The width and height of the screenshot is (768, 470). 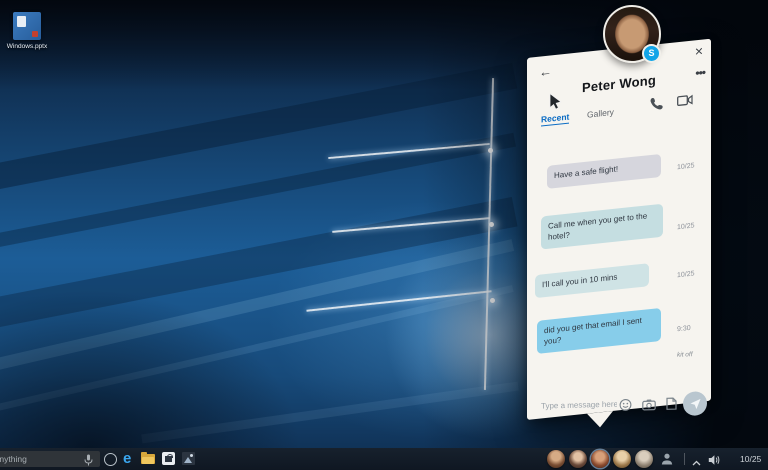 I want to click on phone-icon, so click(x=656, y=106).